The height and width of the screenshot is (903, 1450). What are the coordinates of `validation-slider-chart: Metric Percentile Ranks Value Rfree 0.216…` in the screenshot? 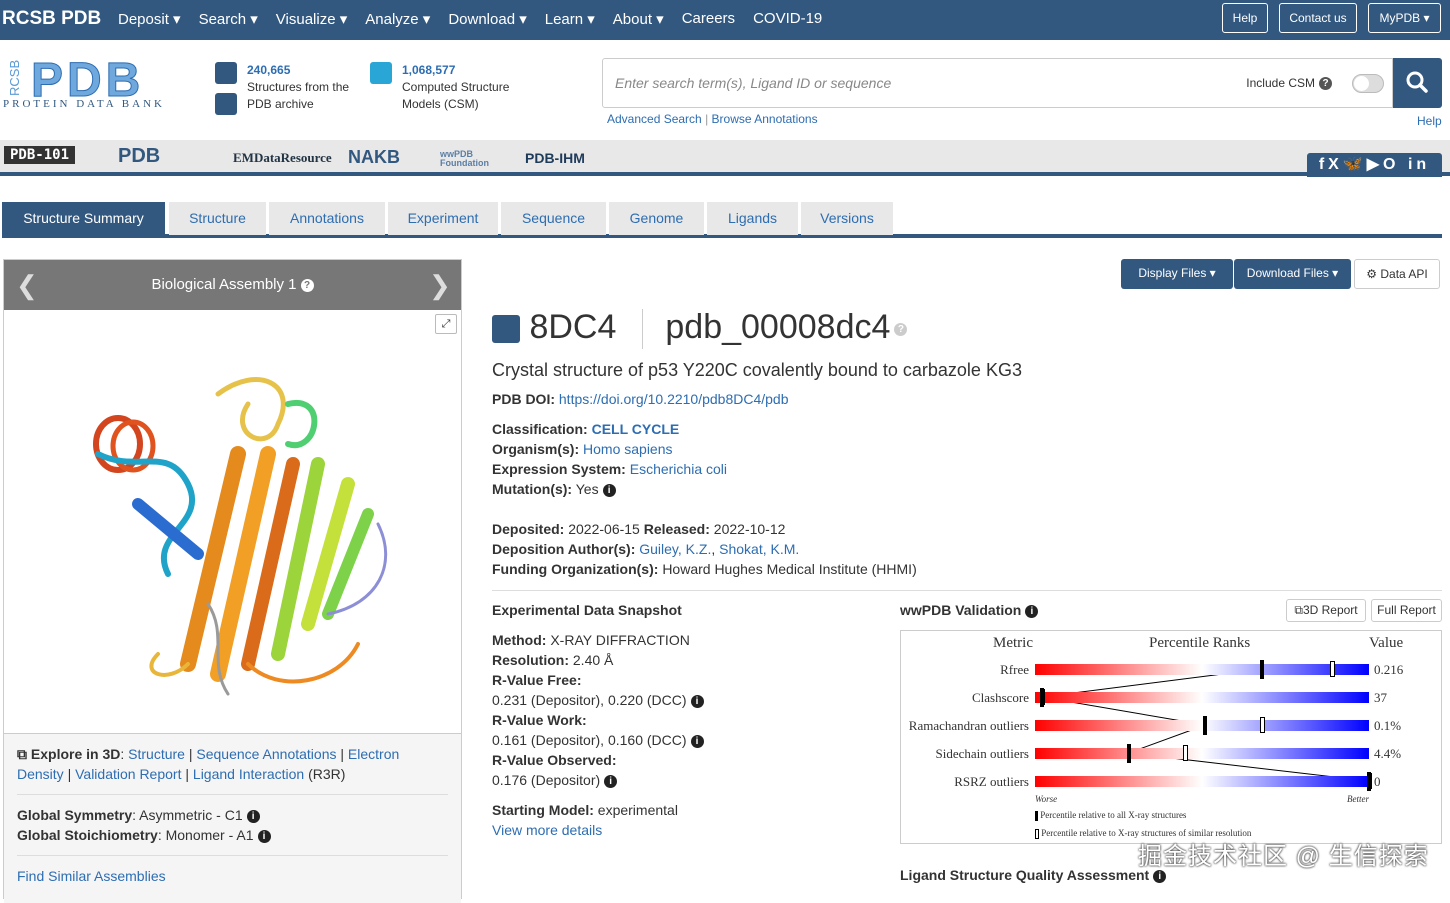 It's located at (1171, 737).